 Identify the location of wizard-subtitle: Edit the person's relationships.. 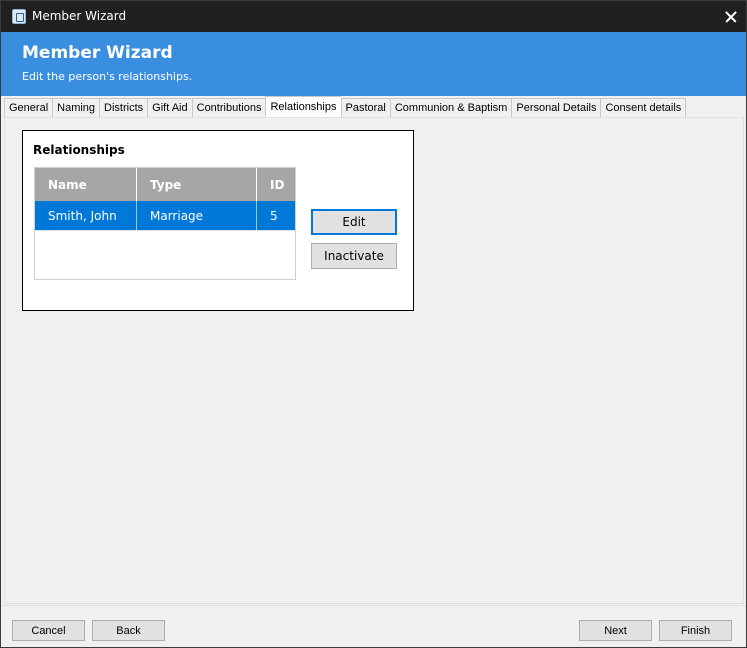
(107, 76).